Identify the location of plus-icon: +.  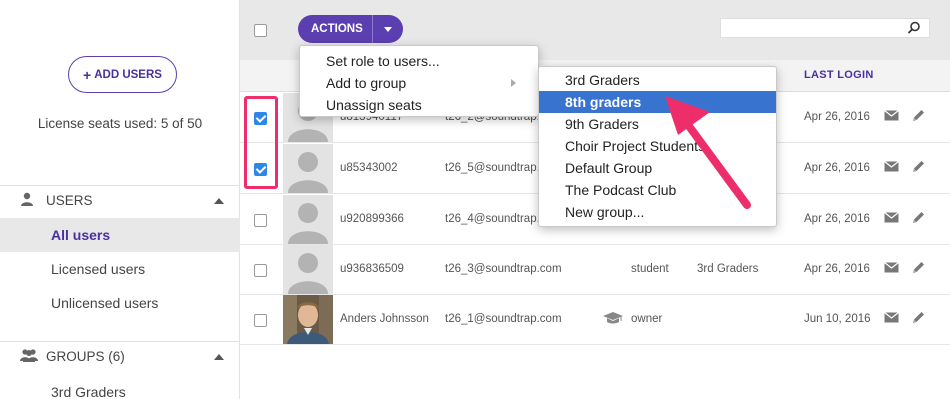
(87, 74).